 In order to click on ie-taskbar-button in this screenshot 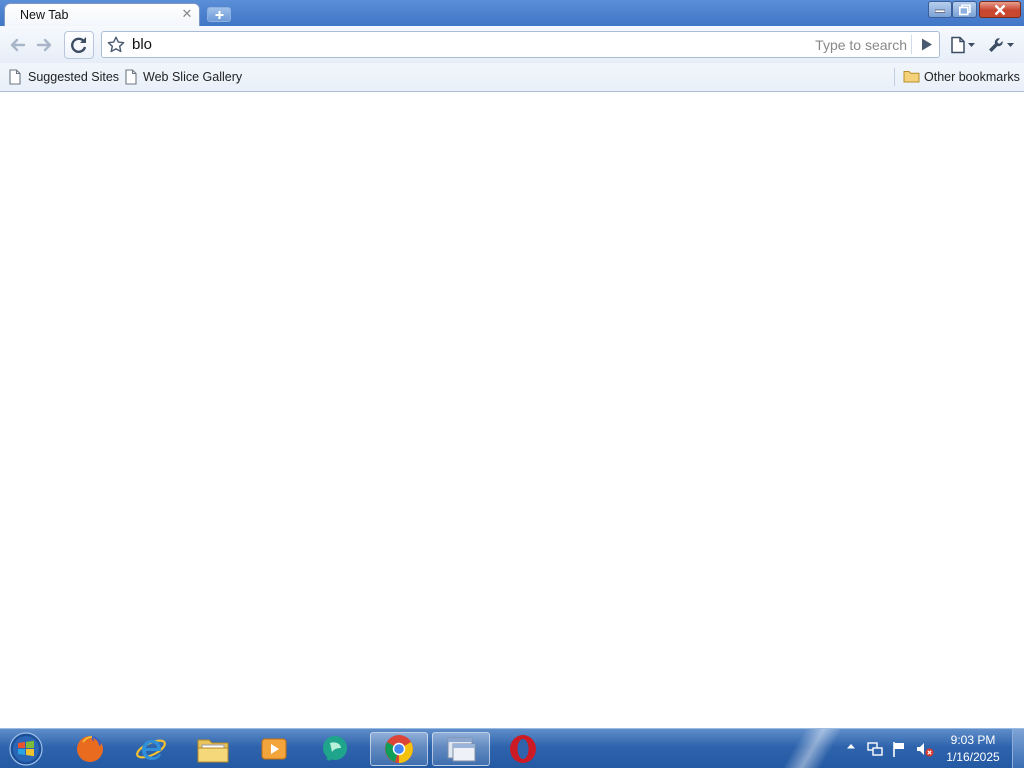, I will do `click(151, 749)`.